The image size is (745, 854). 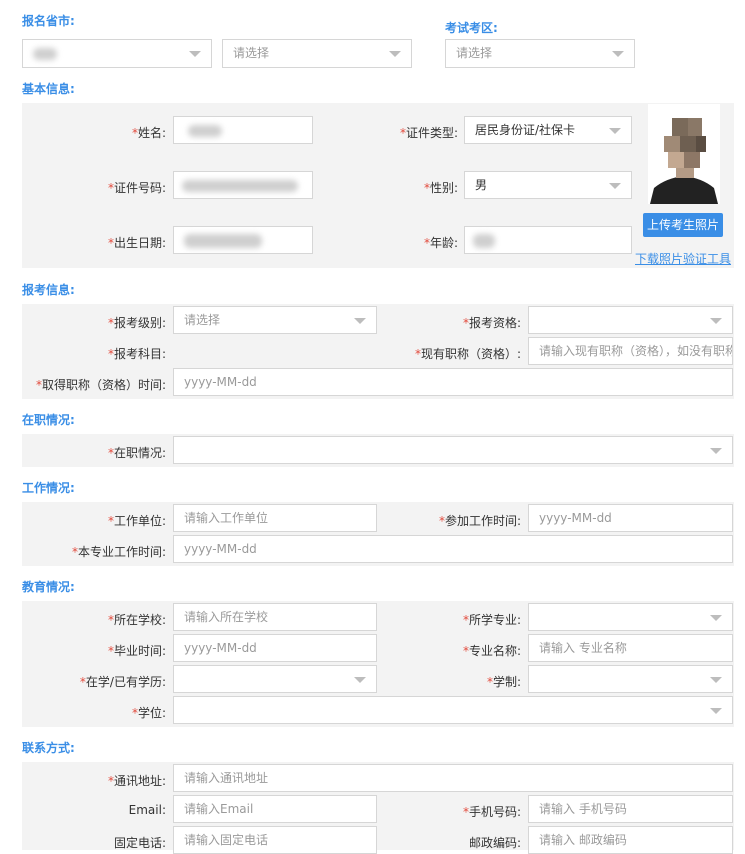 What do you see at coordinates (136, 651) in the screenshot?
I see `graduation-time-label: *毕业时间:` at bounding box center [136, 651].